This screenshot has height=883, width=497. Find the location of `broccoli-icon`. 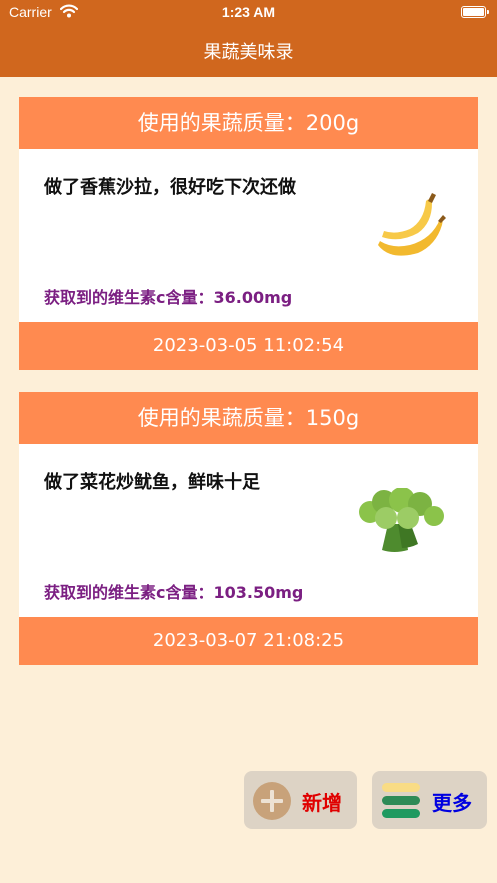

broccoli-icon is located at coordinates (402, 522).